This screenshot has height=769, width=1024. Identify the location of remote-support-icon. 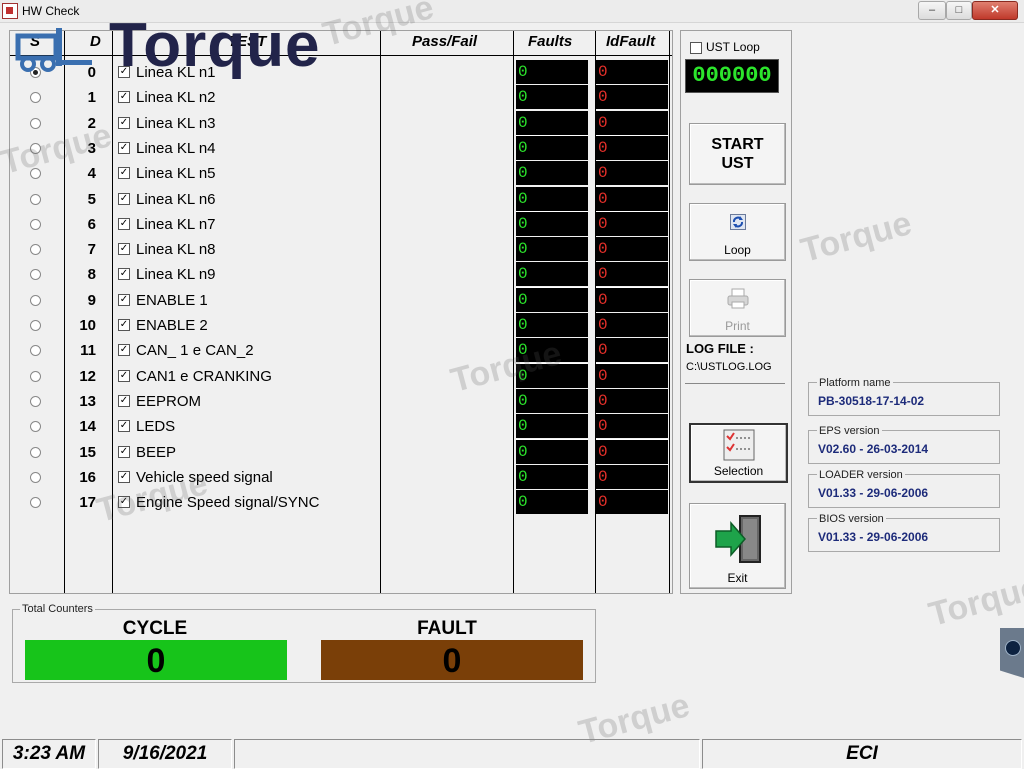
(1013, 648).